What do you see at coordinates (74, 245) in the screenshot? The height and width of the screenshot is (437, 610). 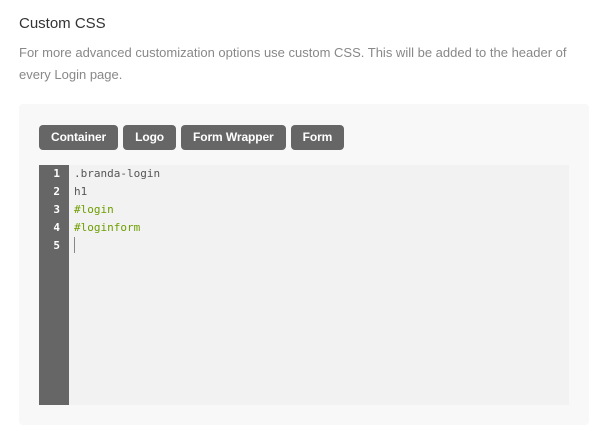 I see `text-cursor` at bounding box center [74, 245].